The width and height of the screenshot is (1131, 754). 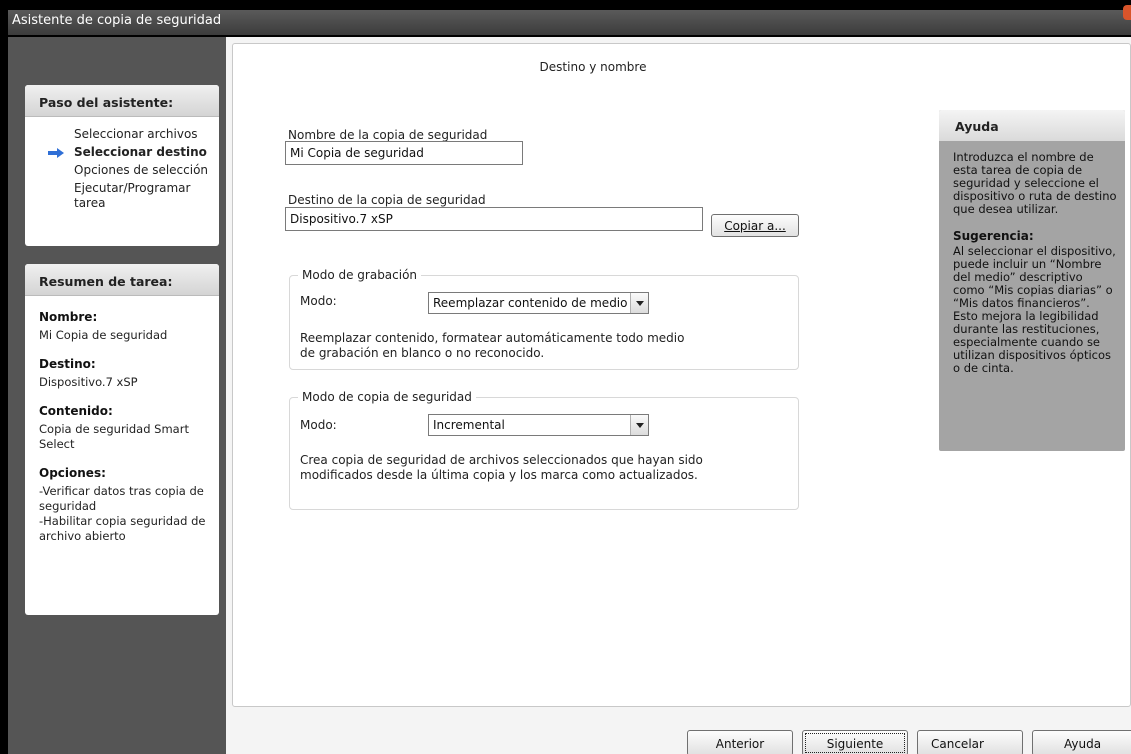 What do you see at coordinates (318, 425) in the screenshot?
I see `backup-mode-label: Modo:` at bounding box center [318, 425].